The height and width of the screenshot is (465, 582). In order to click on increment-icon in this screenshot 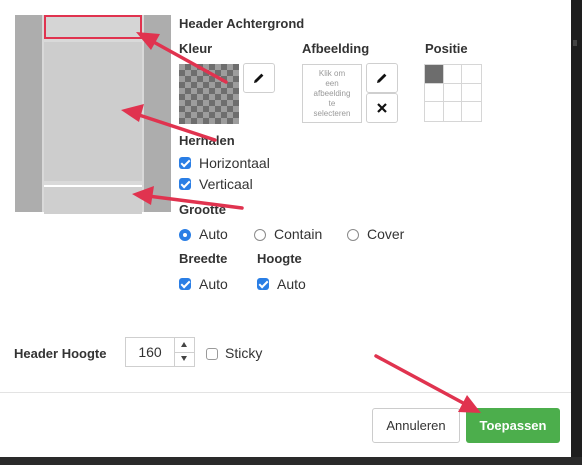, I will do `click(184, 345)`.